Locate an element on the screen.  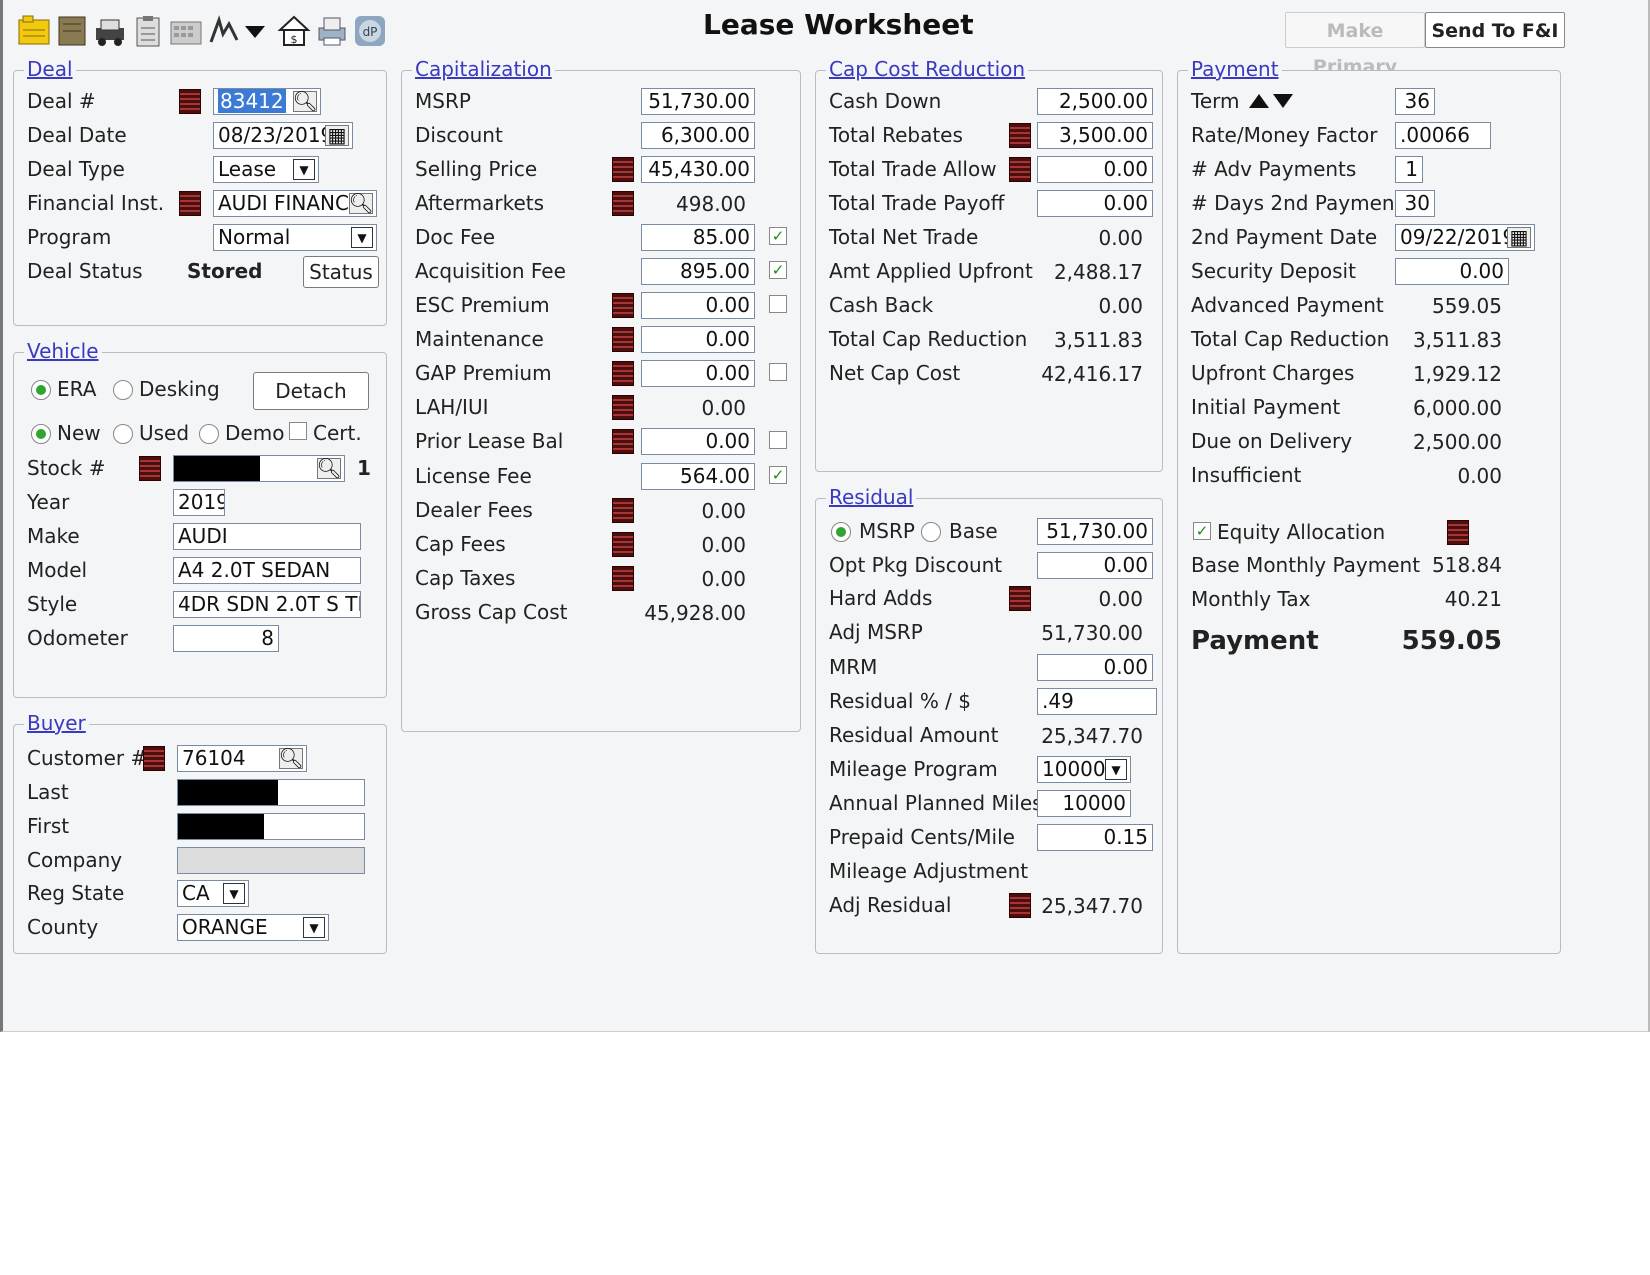
new-radio is located at coordinates (41, 434).